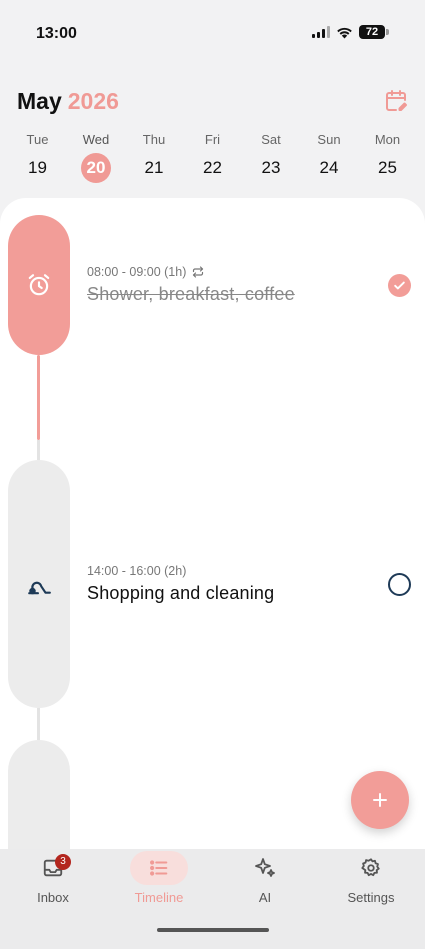 The height and width of the screenshot is (949, 425). Describe the element at coordinates (63, 862) in the screenshot. I see `inbox-badge: 3` at that location.